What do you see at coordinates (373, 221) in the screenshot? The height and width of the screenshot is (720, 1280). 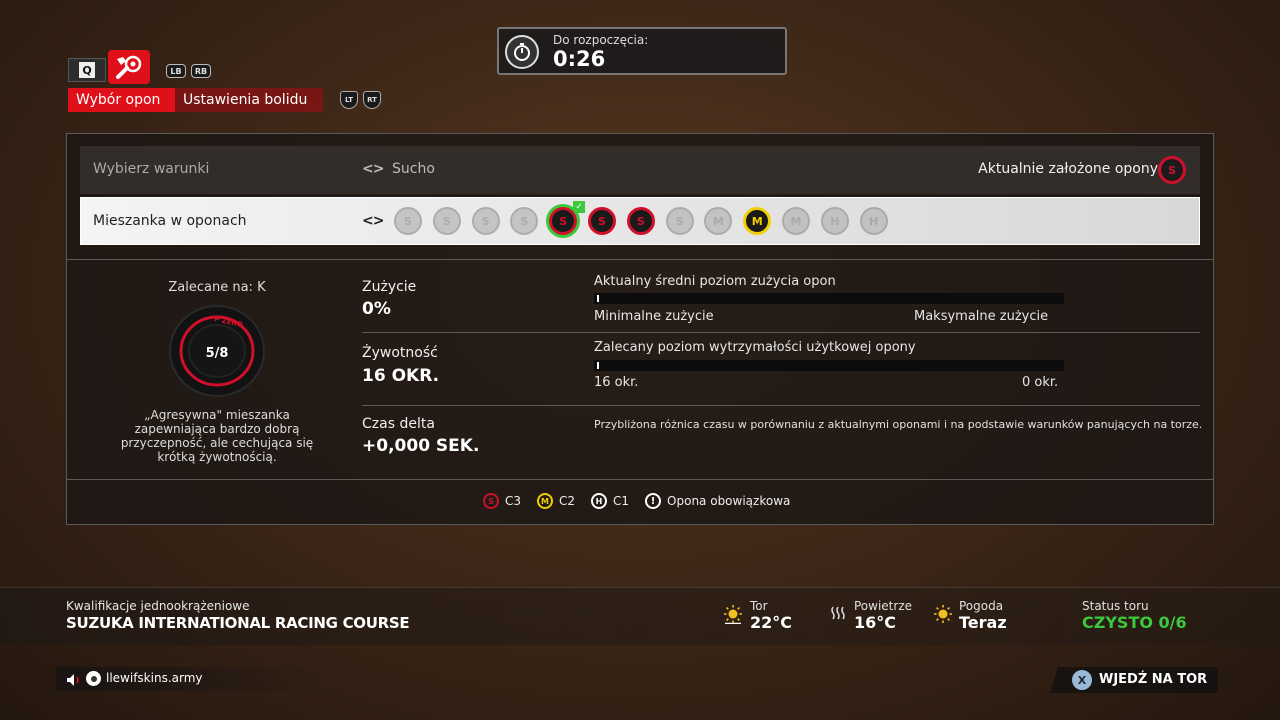 I see `compound-arrows-icon: <>` at bounding box center [373, 221].